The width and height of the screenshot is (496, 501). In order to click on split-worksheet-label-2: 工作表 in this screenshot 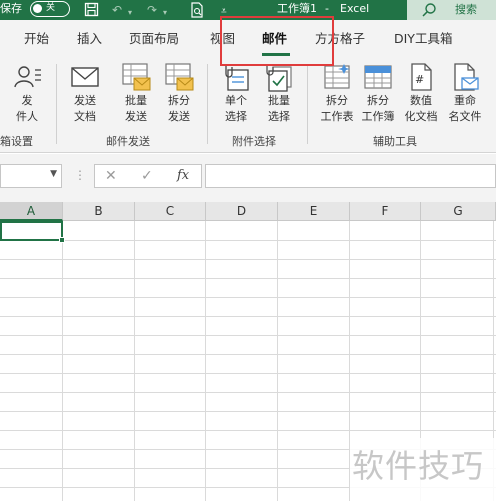, I will do `click(337, 116)`.